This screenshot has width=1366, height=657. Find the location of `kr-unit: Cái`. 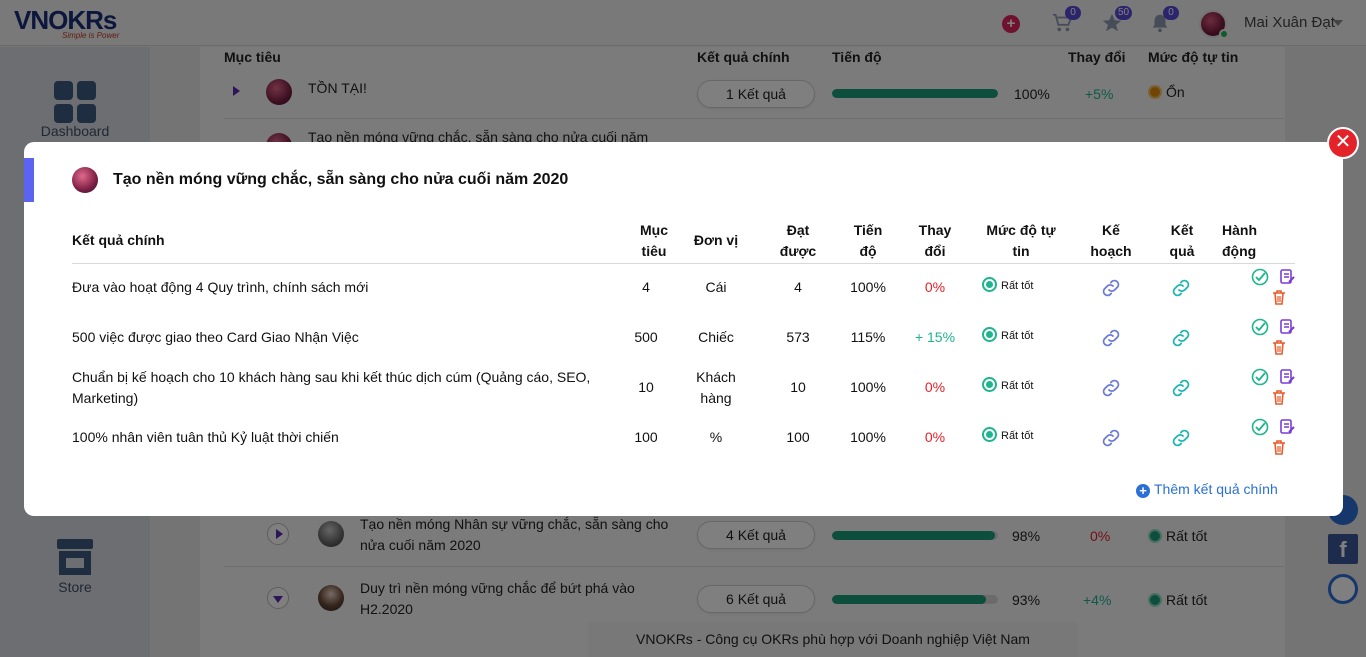

kr-unit: Cái is located at coordinates (716, 287).